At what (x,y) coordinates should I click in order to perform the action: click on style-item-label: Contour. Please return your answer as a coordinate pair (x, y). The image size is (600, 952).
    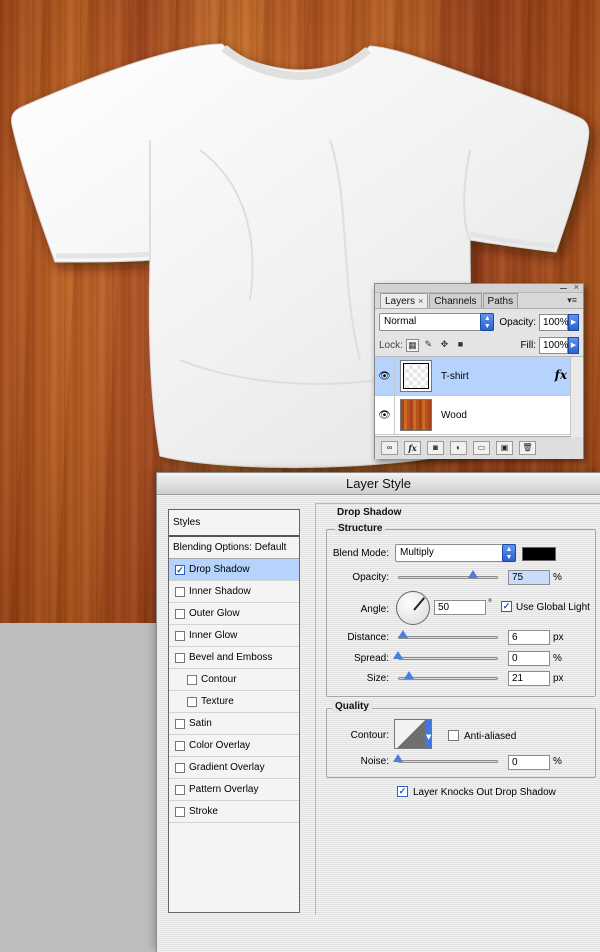
    Looking at the image, I should click on (219, 679).